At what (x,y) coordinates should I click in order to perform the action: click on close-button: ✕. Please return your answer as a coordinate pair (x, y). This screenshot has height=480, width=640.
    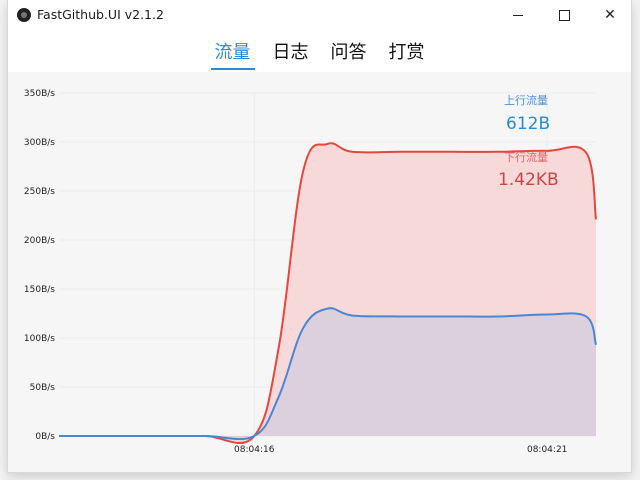
    Looking at the image, I should click on (609, 15).